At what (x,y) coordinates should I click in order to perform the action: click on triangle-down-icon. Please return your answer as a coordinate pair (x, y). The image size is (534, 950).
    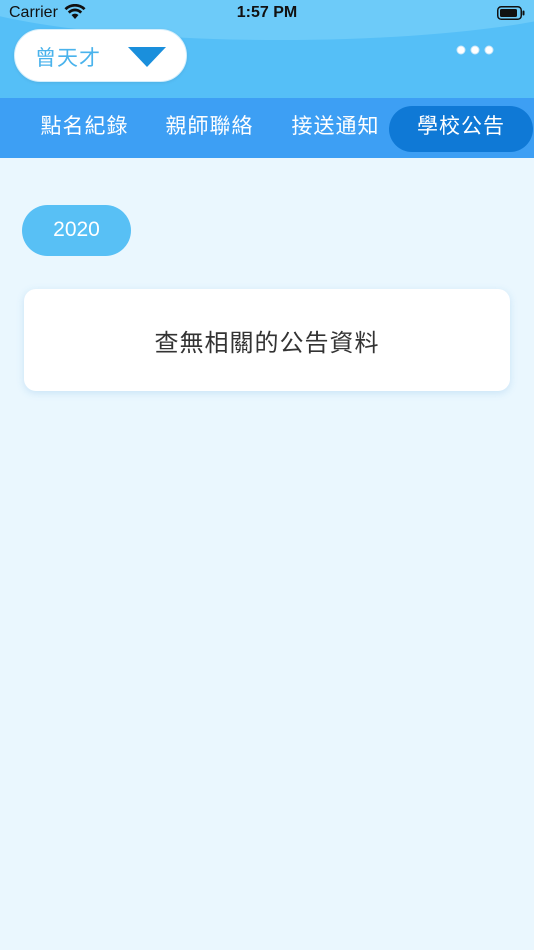
    Looking at the image, I should click on (147, 57).